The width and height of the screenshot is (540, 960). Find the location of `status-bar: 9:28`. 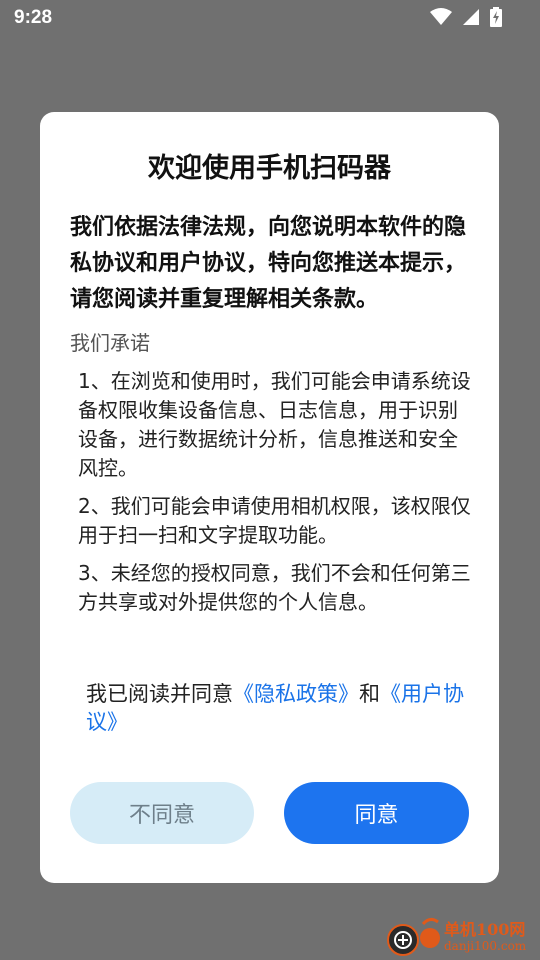

status-bar: 9:28 is located at coordinates (270, 18).